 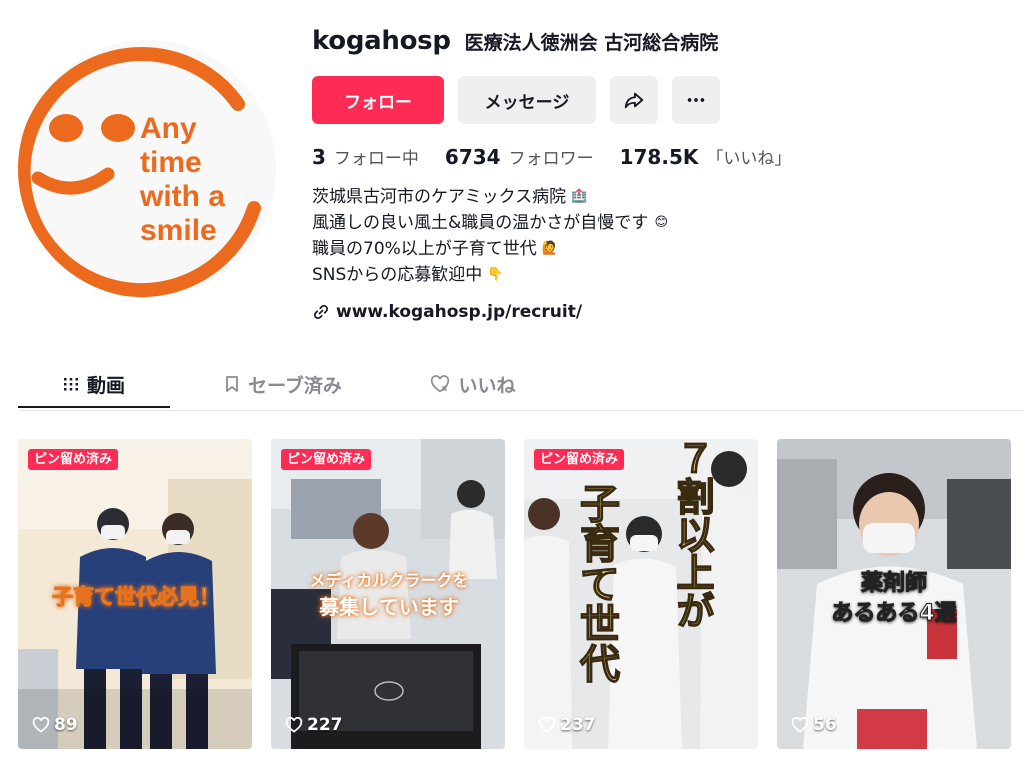 I want to click on video-overlay-text: メディカルクラークを, so click(x=389, y=580).